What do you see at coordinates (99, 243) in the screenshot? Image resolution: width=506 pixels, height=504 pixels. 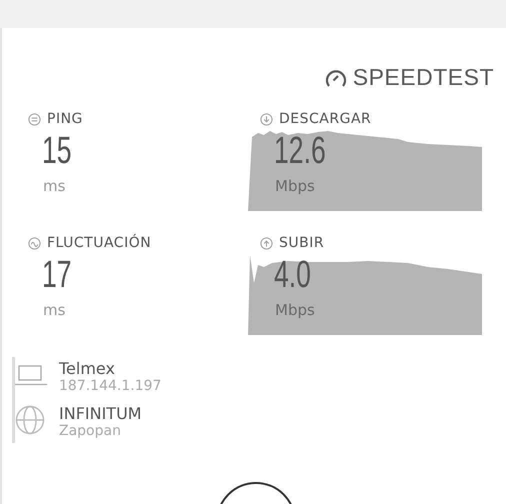 I see `metric-label: FLUCTUACIÓN` at bounding box center [99, 243].